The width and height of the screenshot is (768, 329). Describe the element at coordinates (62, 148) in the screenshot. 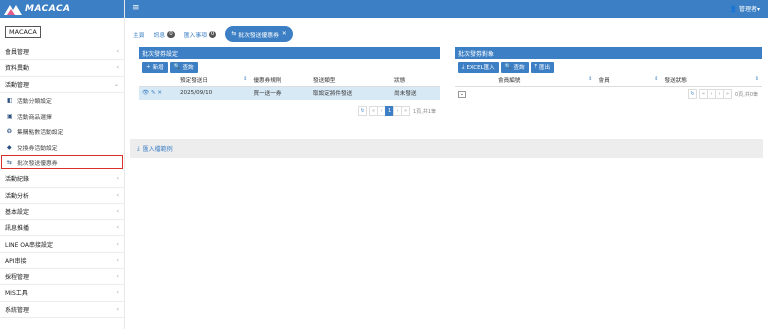

I see `sidebar-subitem-voucher: ◆ 兌換券活動設定` at that location.